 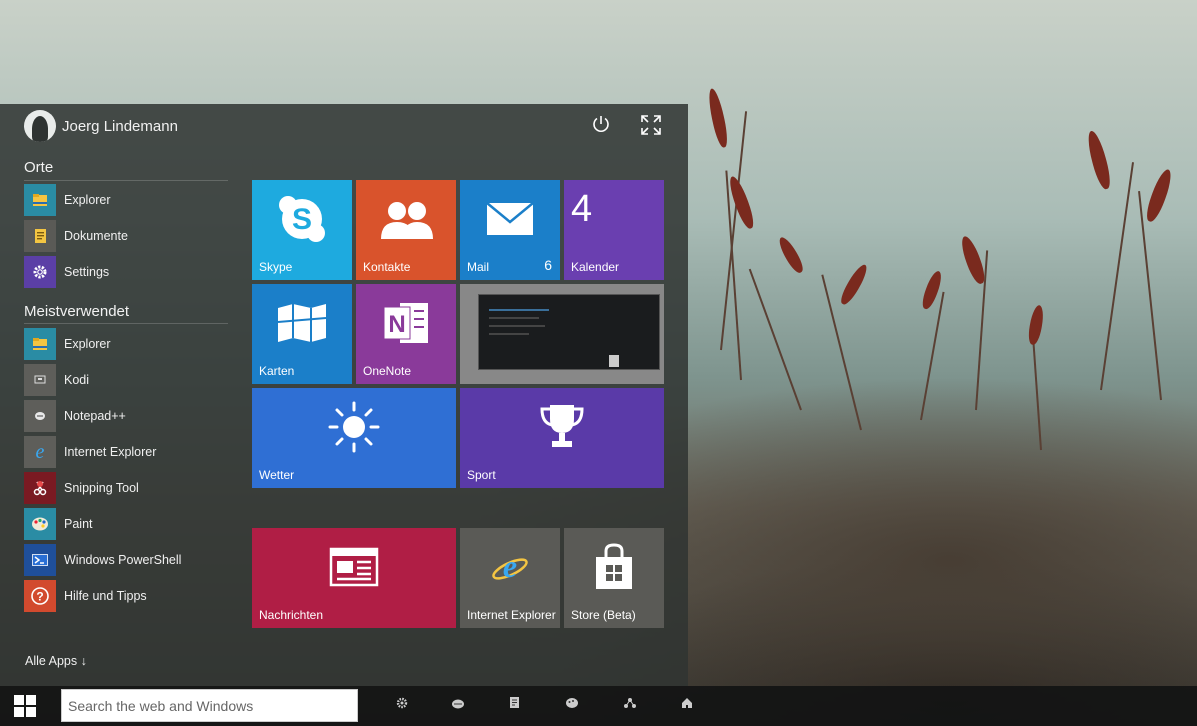 What do you see at coordinates (651, 126) in the screenshot?
I see `expand-icon` at bounding box center [651, 126].